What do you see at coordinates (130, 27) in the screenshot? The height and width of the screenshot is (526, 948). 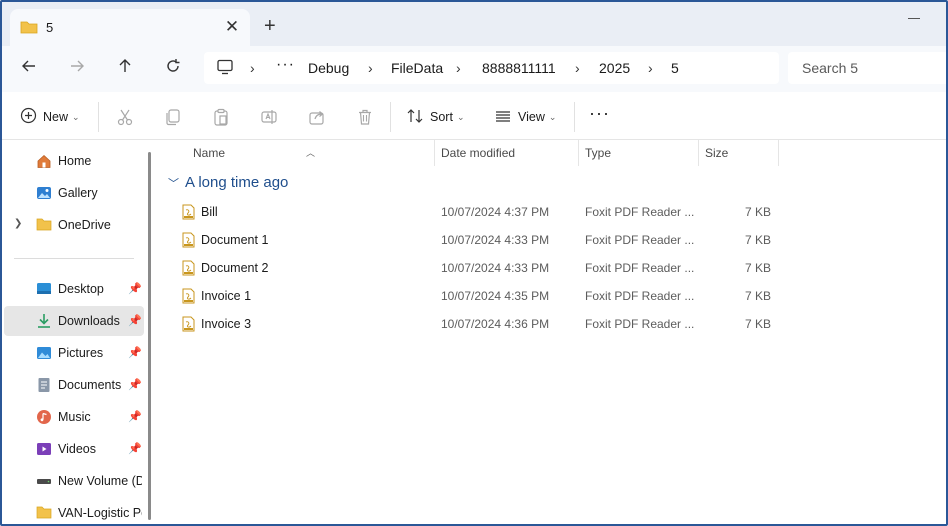 I see `tab-current: 5 ✕` at bounding box center [130, 27].